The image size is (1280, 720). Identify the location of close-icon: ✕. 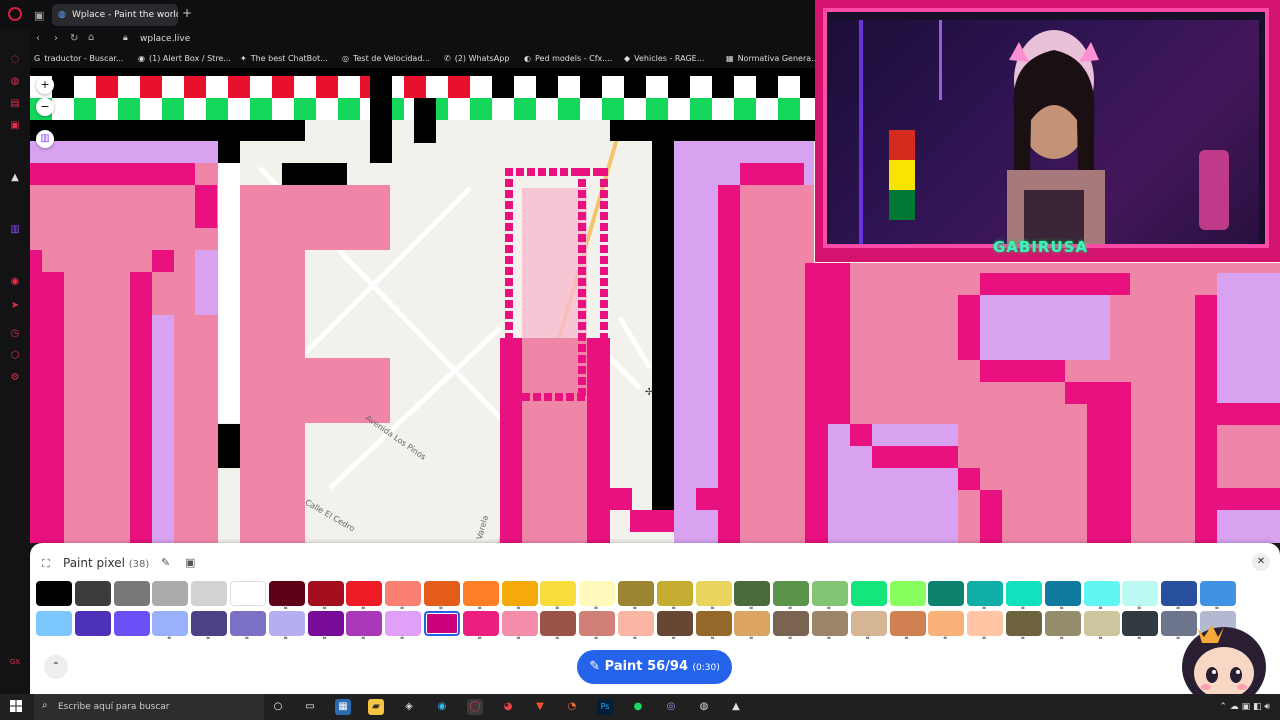
(1261, 562).